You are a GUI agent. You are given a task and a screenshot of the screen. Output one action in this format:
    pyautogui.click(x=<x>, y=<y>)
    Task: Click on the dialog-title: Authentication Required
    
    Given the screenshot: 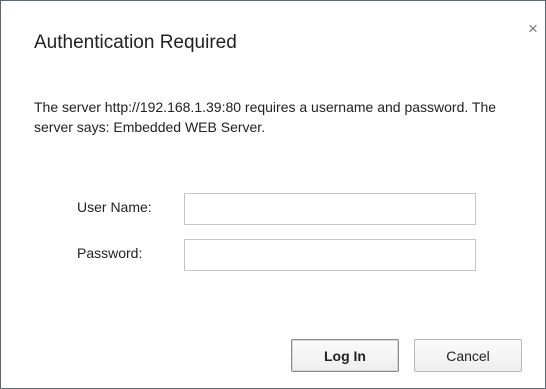 What is the action you would take?
    pyautogui.click(x=135, y=42)
    